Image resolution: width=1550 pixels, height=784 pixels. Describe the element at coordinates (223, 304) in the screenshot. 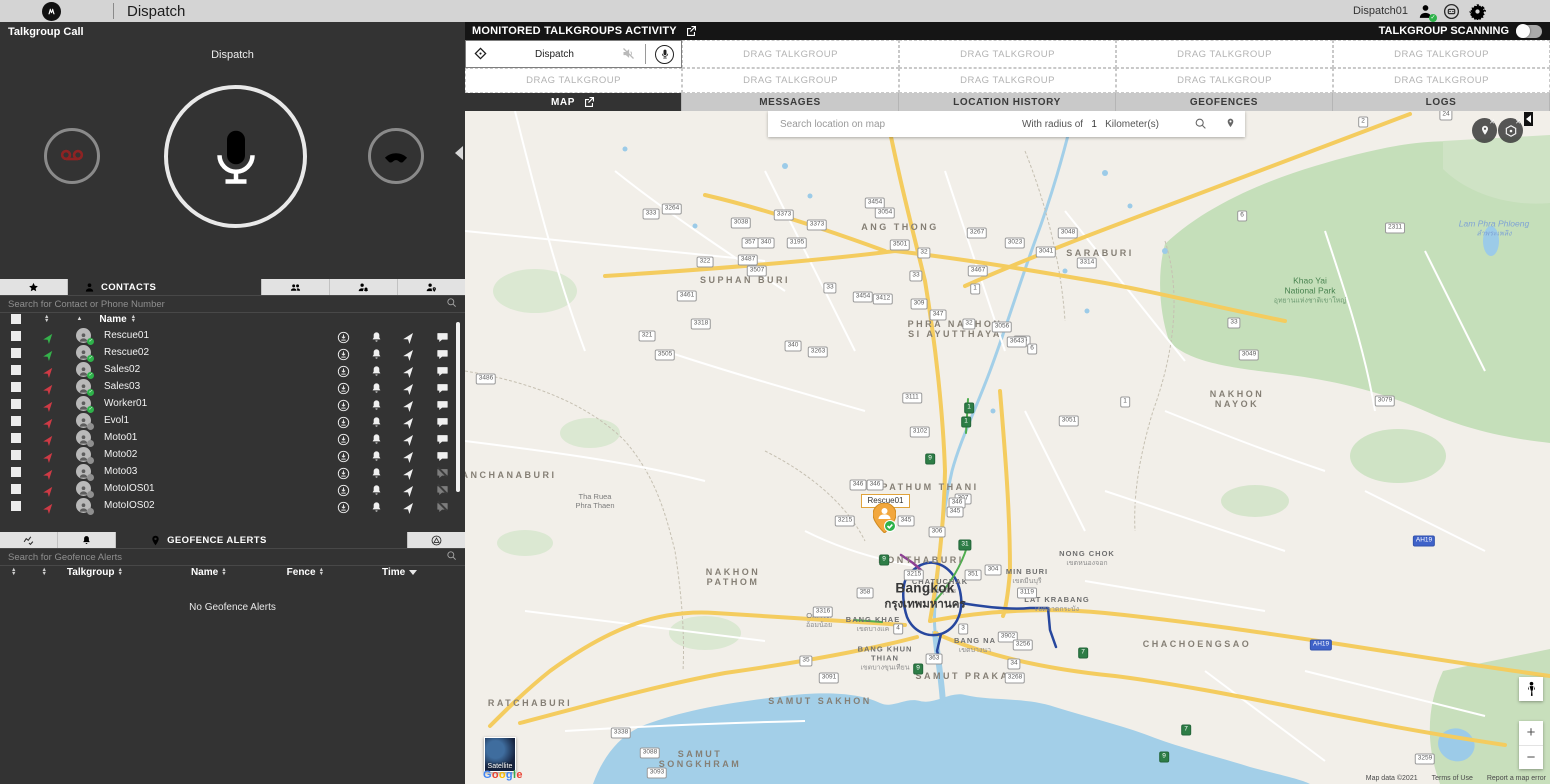

I see `contacts-search-input` at that location.